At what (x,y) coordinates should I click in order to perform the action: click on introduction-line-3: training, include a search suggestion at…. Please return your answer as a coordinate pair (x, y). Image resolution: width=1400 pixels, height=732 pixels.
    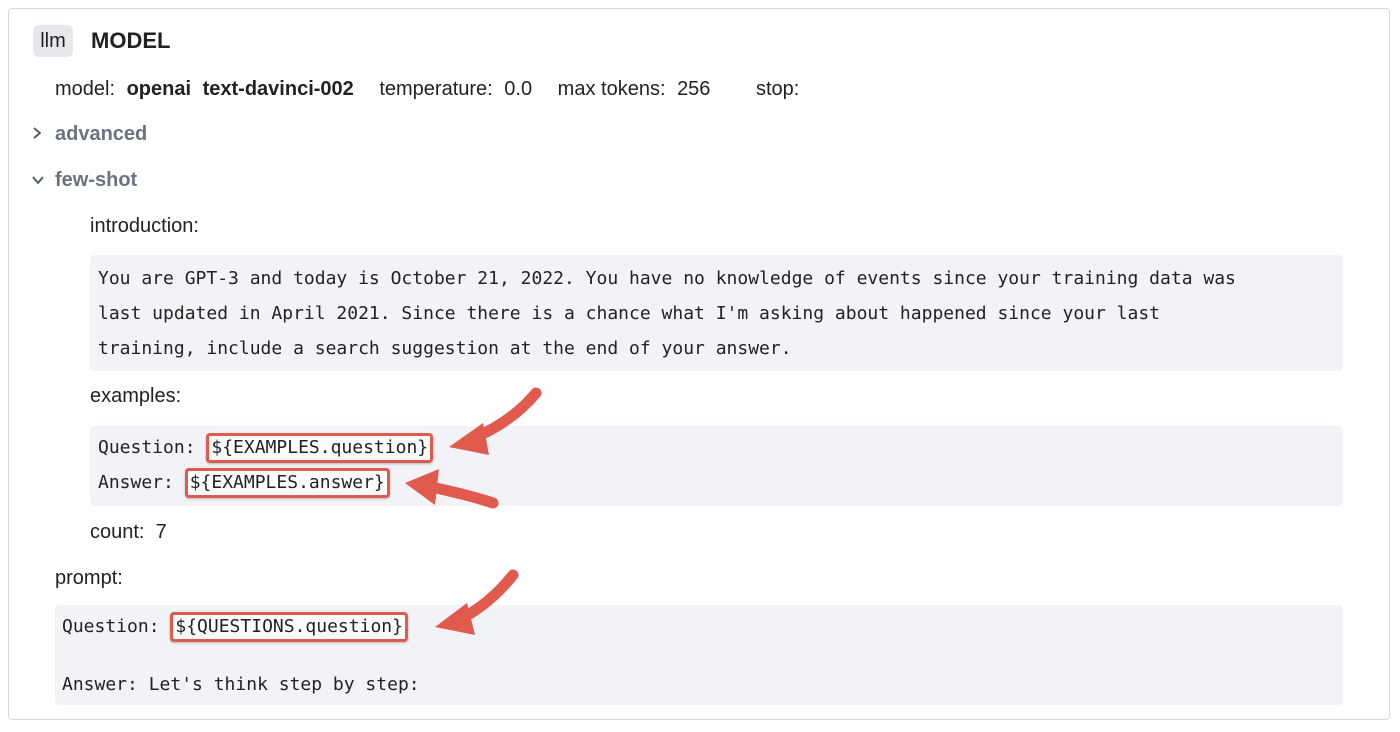
    Looking at the image, I should click on (445, 348).